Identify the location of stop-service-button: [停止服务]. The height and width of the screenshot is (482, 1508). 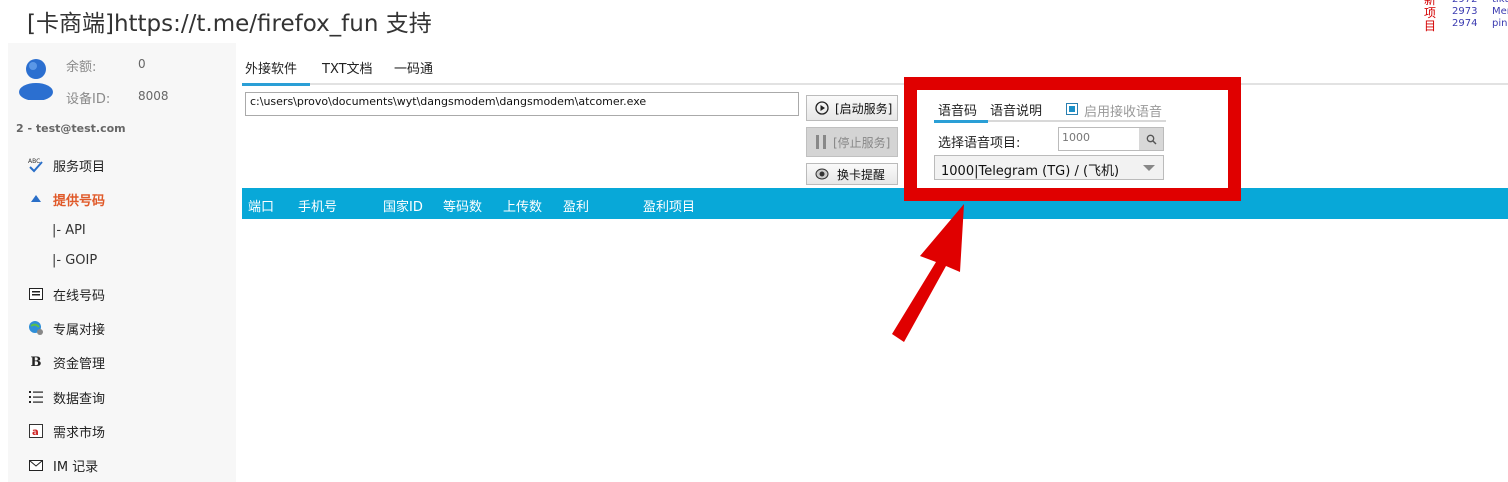
(852, 142).